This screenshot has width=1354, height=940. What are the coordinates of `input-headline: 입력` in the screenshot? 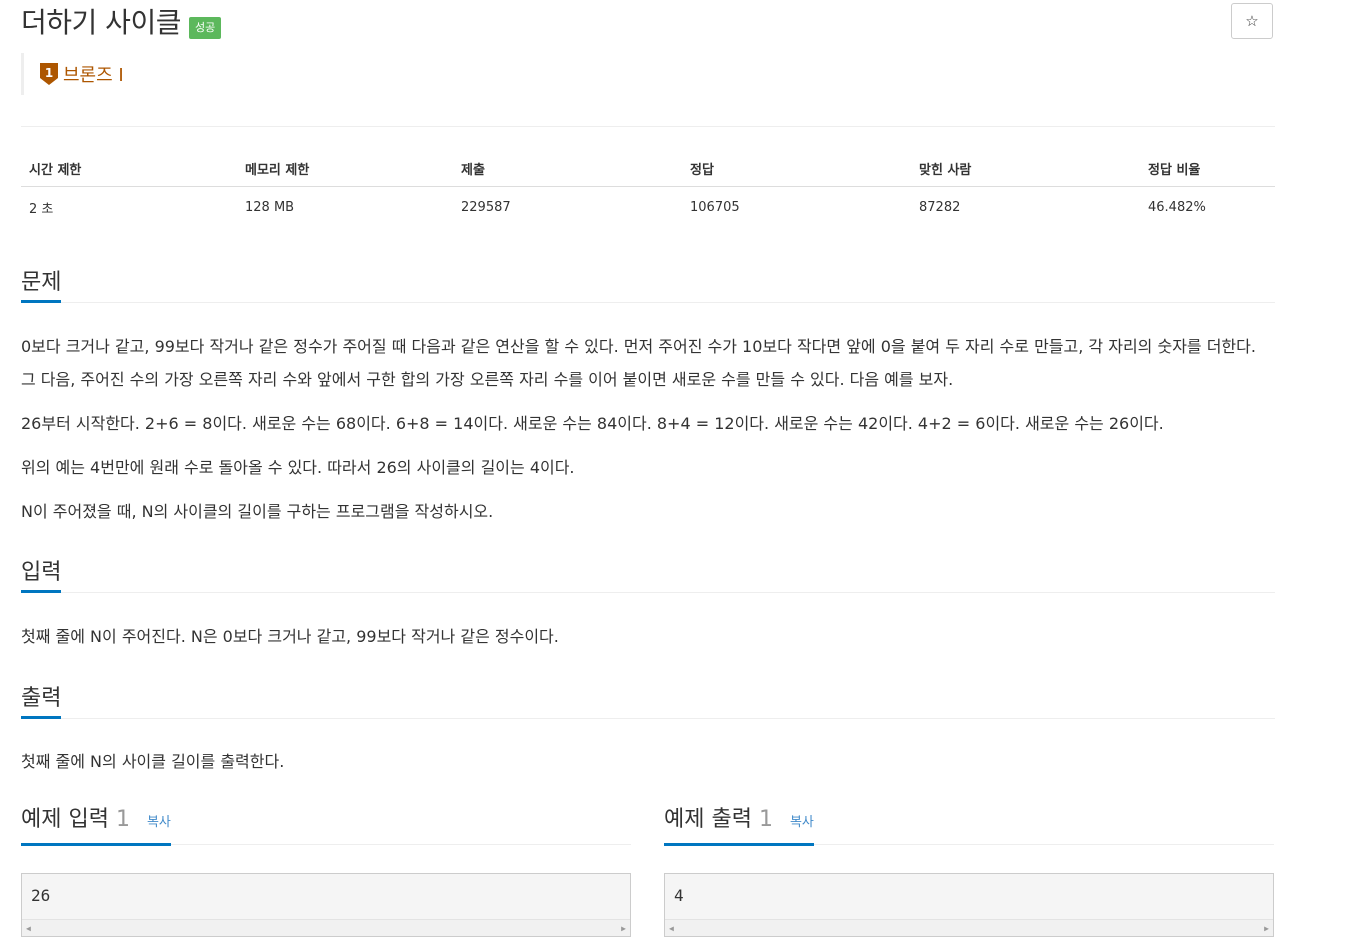 It's located at (648, 574).